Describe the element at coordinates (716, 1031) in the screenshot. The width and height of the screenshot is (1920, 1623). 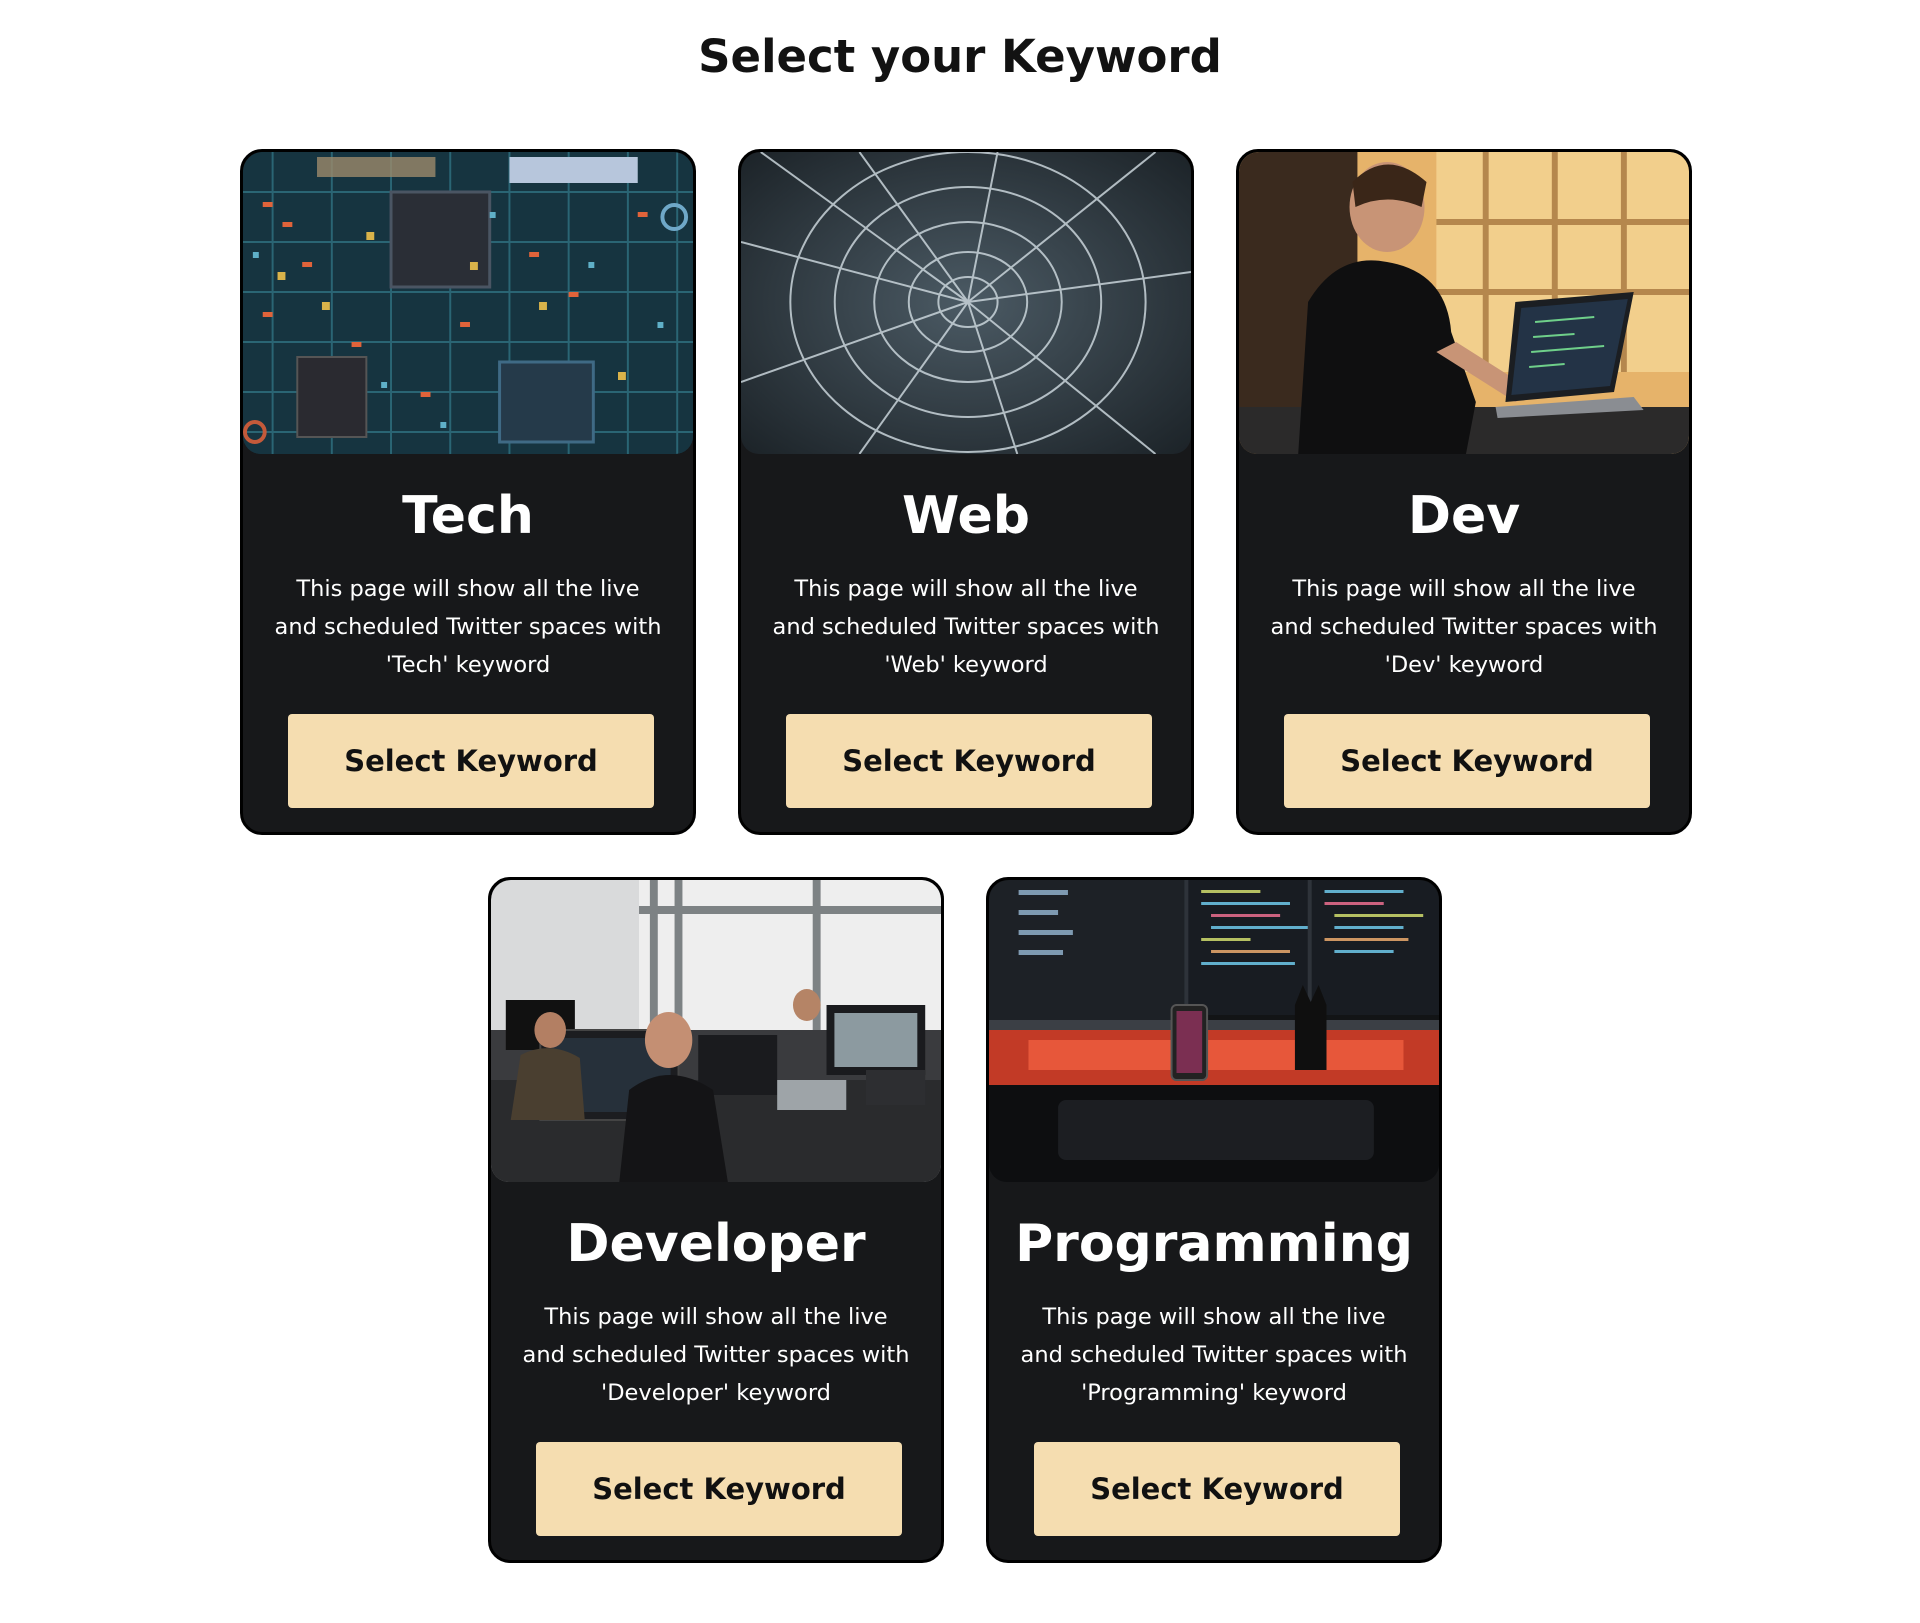
I see `office-developers-image` at that location.